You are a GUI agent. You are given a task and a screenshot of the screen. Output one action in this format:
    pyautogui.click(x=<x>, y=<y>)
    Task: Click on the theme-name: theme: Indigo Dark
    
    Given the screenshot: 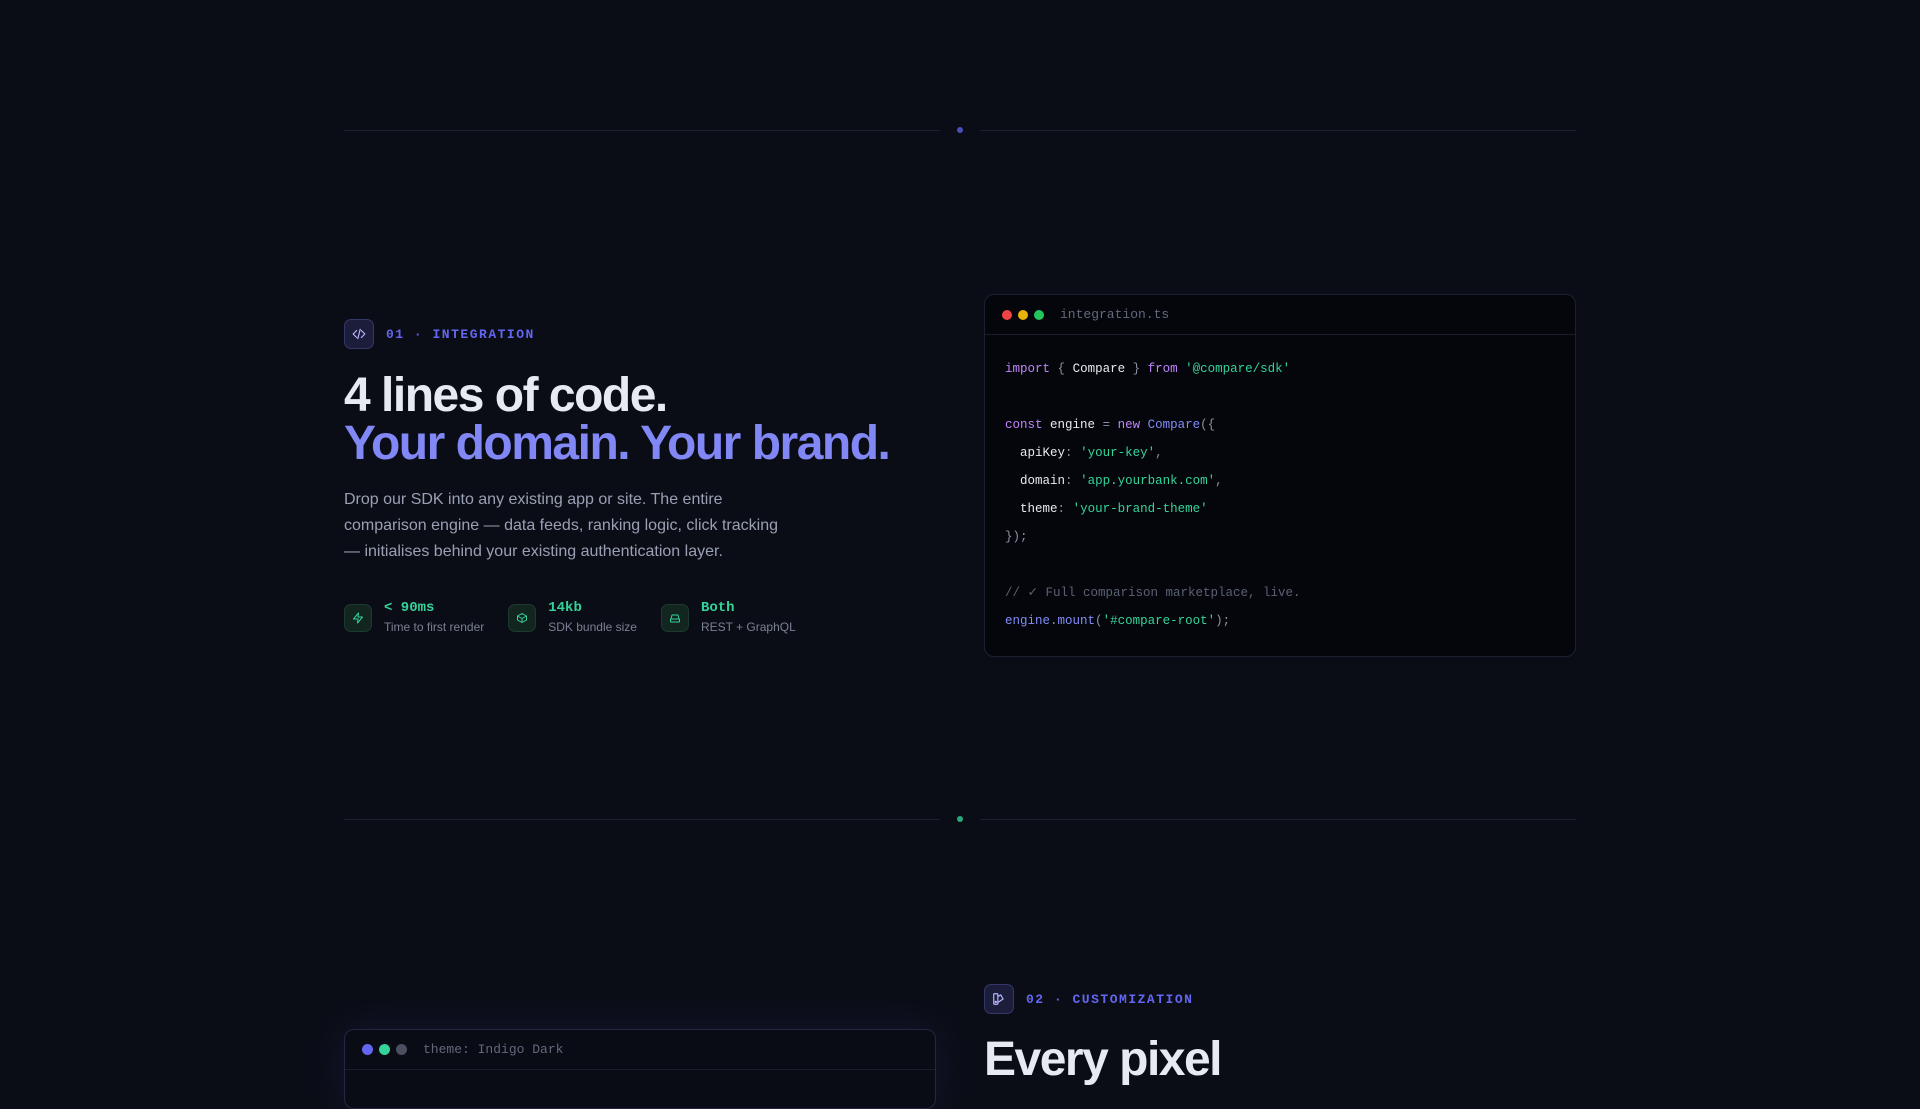 What is the action you would take?
    pyautogui.click(x=493, y=1049)
    